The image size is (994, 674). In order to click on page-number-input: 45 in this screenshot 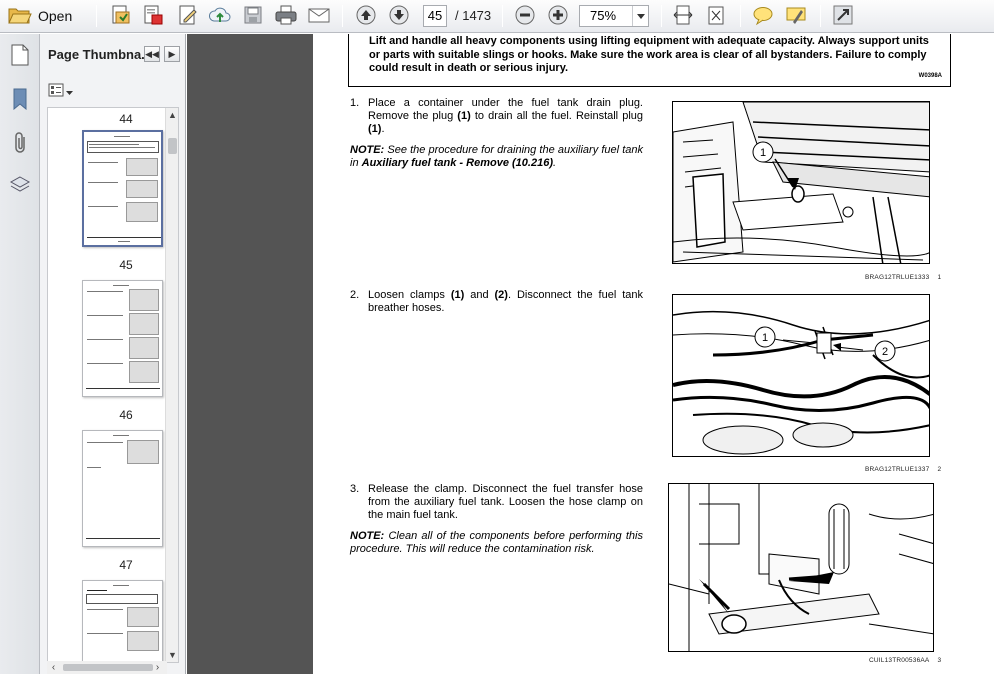, I will do `click(435, 16)`.